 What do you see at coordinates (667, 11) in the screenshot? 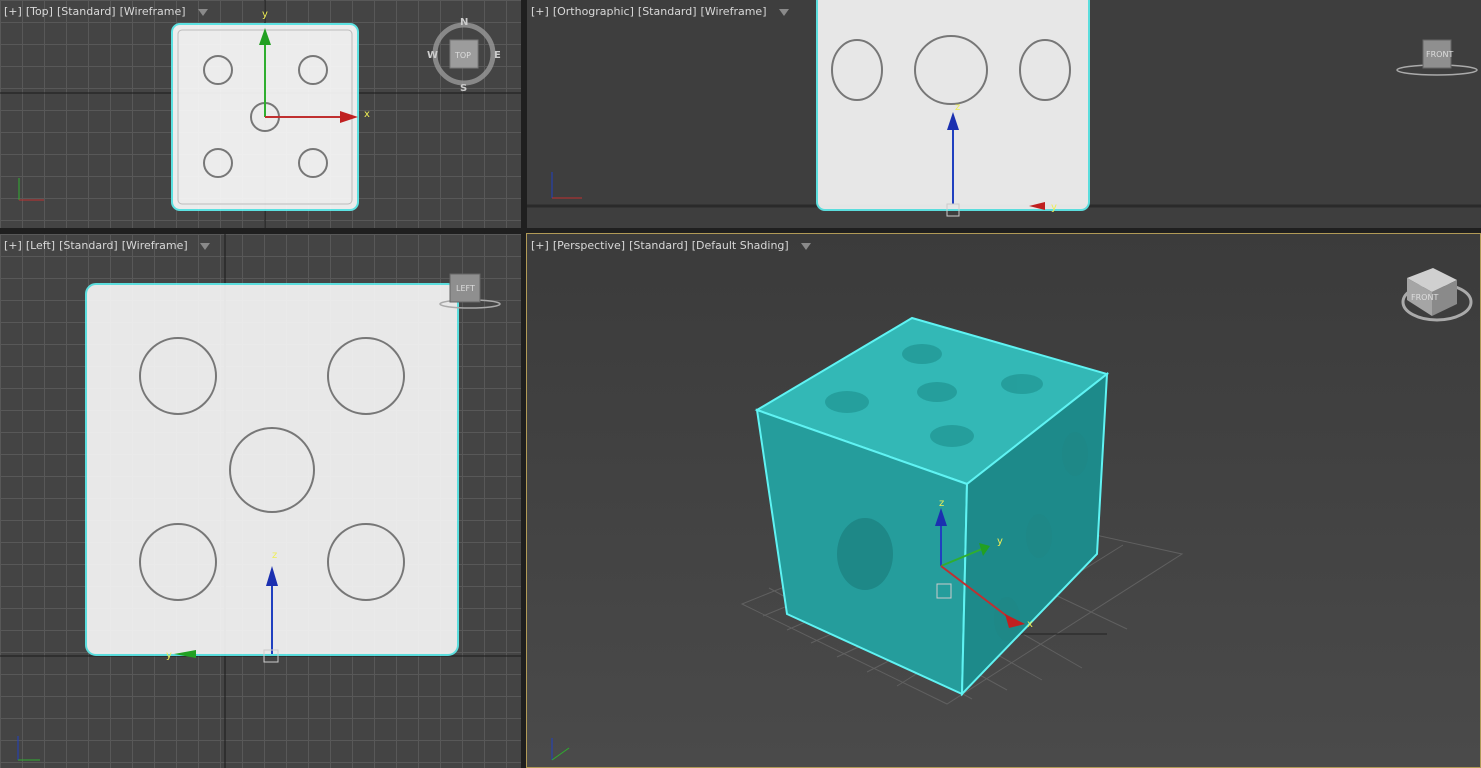
I see `ortho-standard-menu: [Standard]` at bounding box center [667, 11].